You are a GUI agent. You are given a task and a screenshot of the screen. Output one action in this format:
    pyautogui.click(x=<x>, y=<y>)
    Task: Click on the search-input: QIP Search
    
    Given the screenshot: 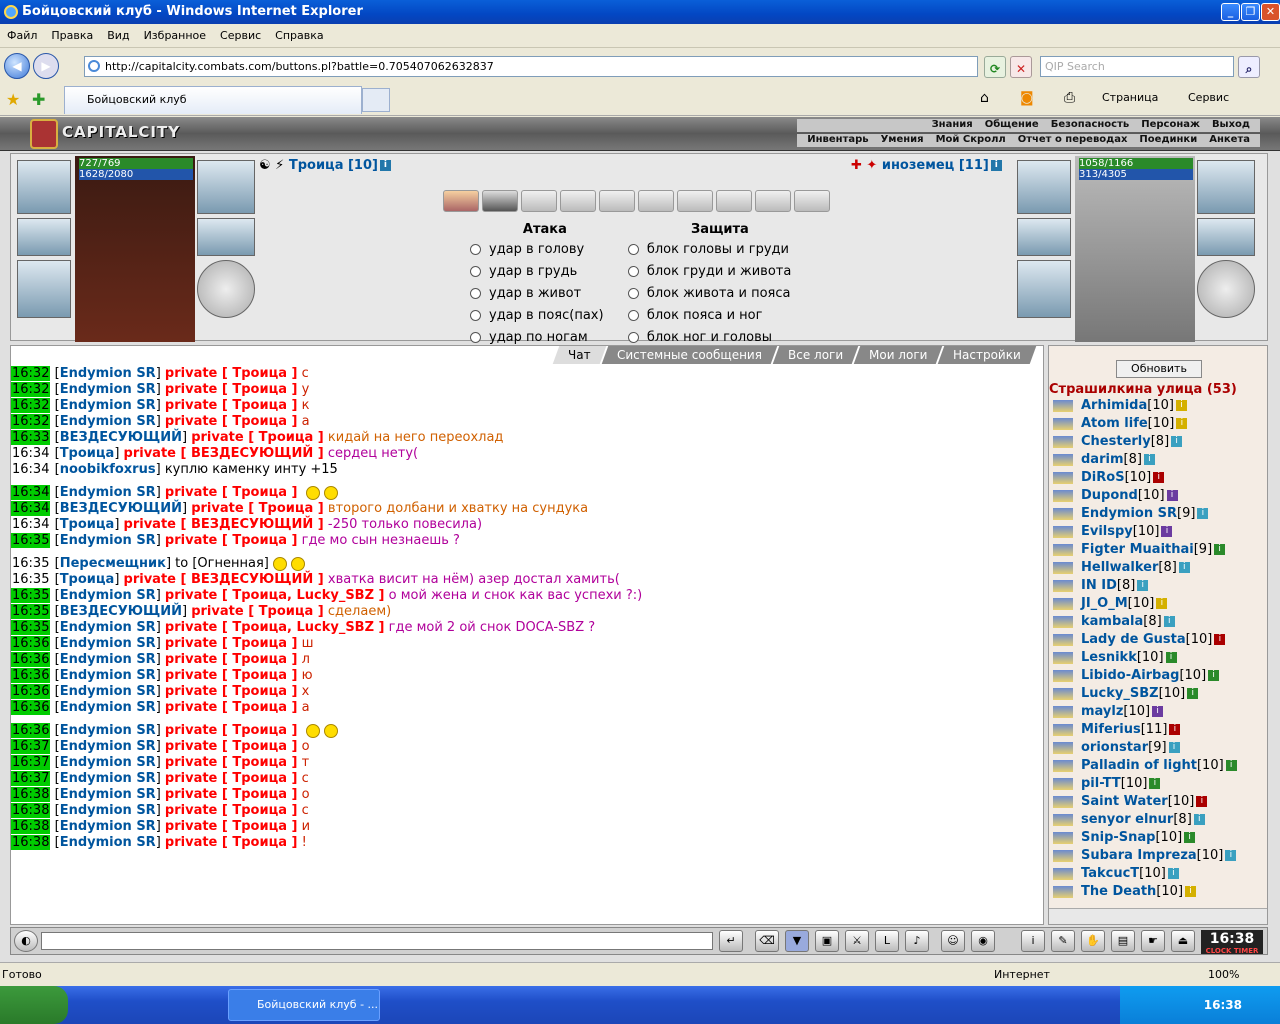 What is the action you would take?
    pyautogui.click(x=1137, y=66)
    